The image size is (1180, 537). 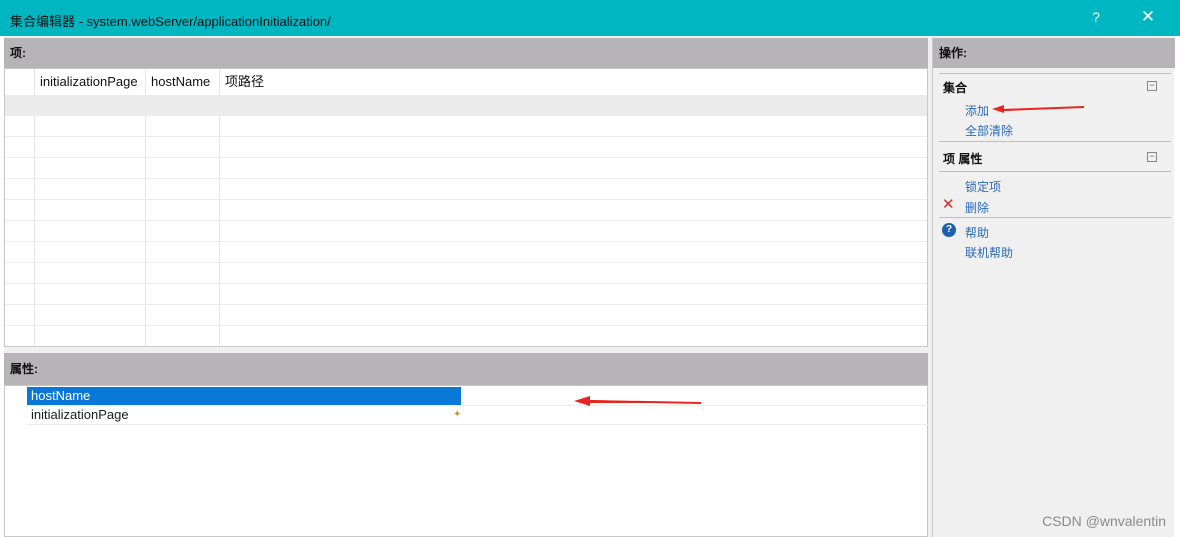 I want to click on property-name: hostName, so click(x=244, y=396).